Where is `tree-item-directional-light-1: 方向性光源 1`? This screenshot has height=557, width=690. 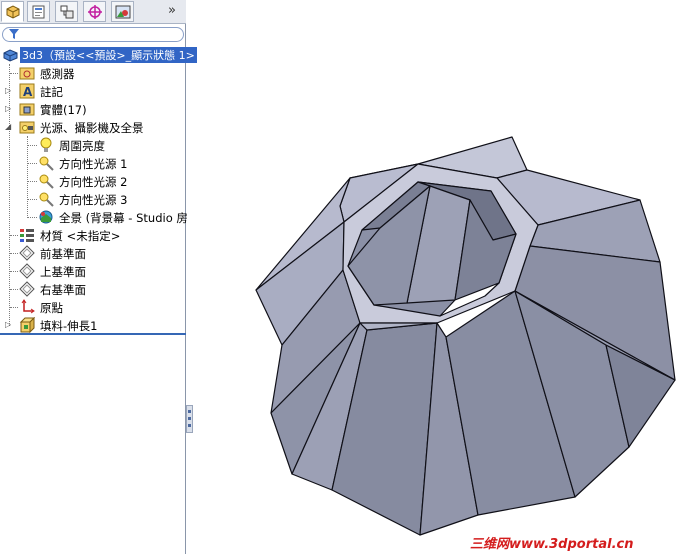
tree-item-directional-light-1: 方向性光源 1 is located at coordinates (93, 163).